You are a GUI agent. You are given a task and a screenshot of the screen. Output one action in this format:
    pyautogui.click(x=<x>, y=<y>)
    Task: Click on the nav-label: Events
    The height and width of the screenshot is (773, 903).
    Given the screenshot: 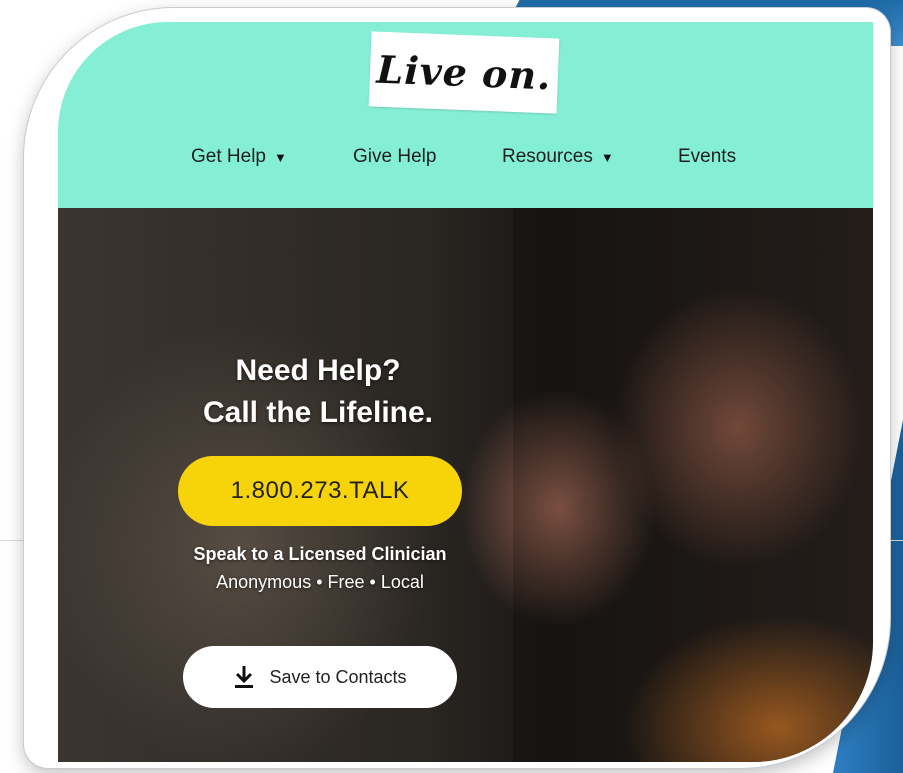 What is the action you would take?
    pyautogui.click(x=707, y=156)
    